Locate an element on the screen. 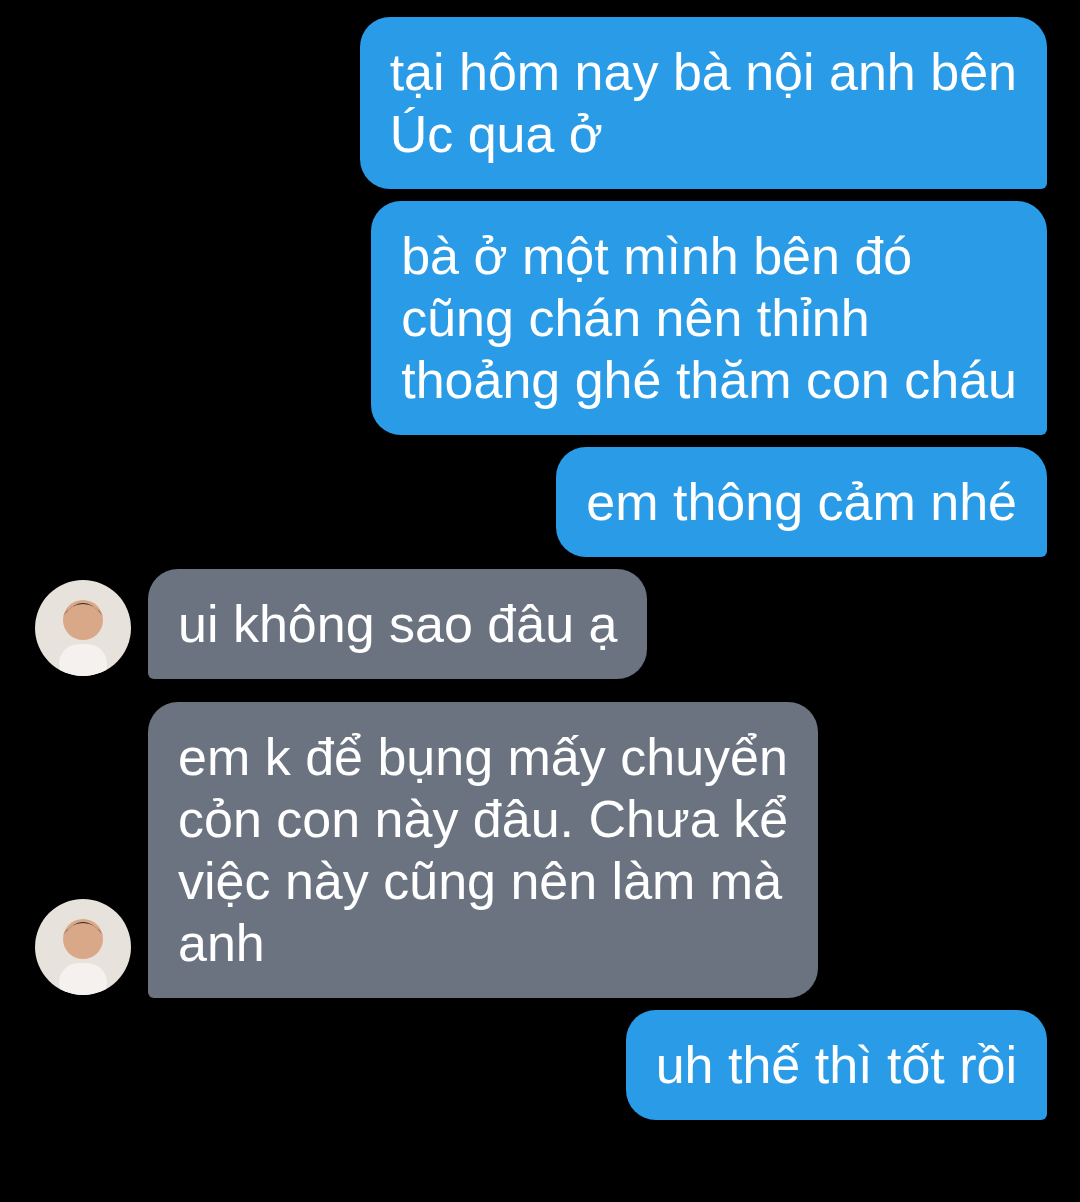  sent-message: em thông cảm nhé is located at coordinates (801, 502).